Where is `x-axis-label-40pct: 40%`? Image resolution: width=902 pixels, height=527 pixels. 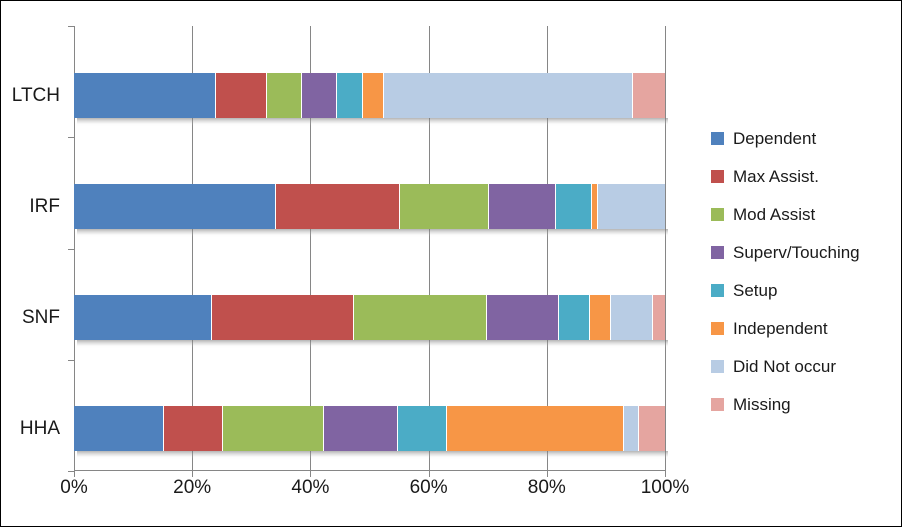 x-axis-label-40pct: 40% is located at coordinates (310, 487).